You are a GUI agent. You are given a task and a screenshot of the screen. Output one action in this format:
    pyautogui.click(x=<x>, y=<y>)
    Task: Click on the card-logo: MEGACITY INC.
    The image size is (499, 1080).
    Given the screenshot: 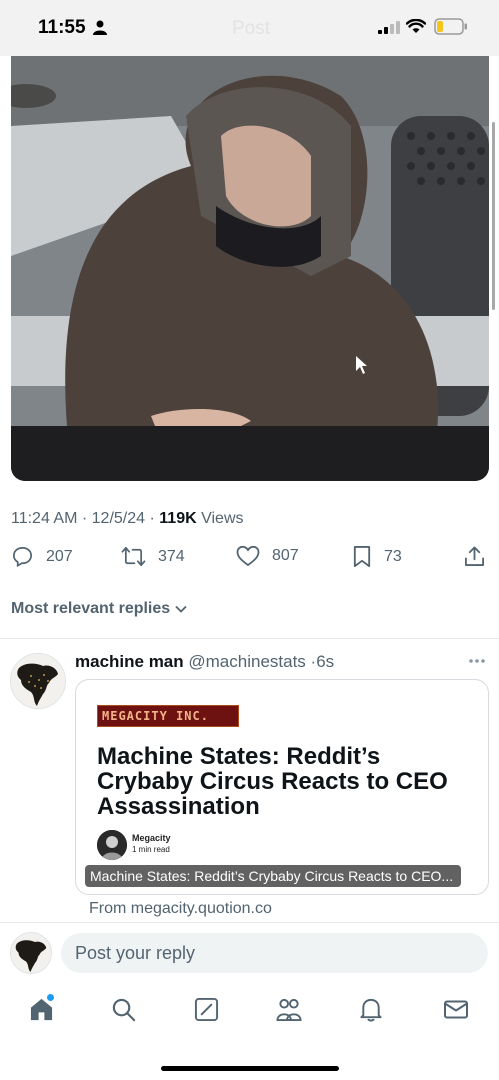 What is the action you would take?
    pyautogui.click(x=168, y=716)
    